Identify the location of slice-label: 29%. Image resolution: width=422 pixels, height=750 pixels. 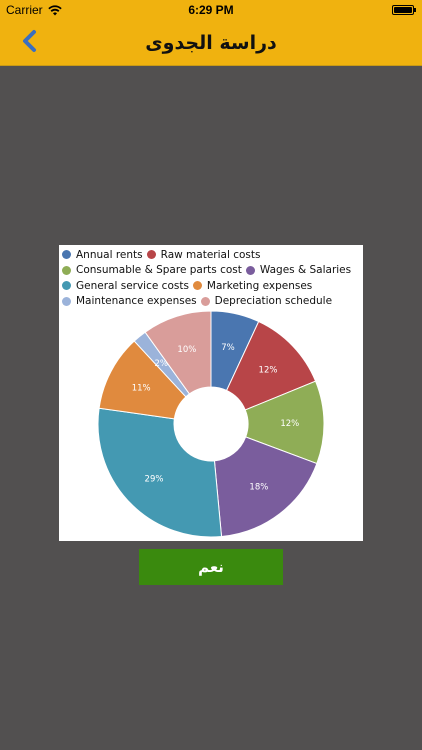
(154, 479).